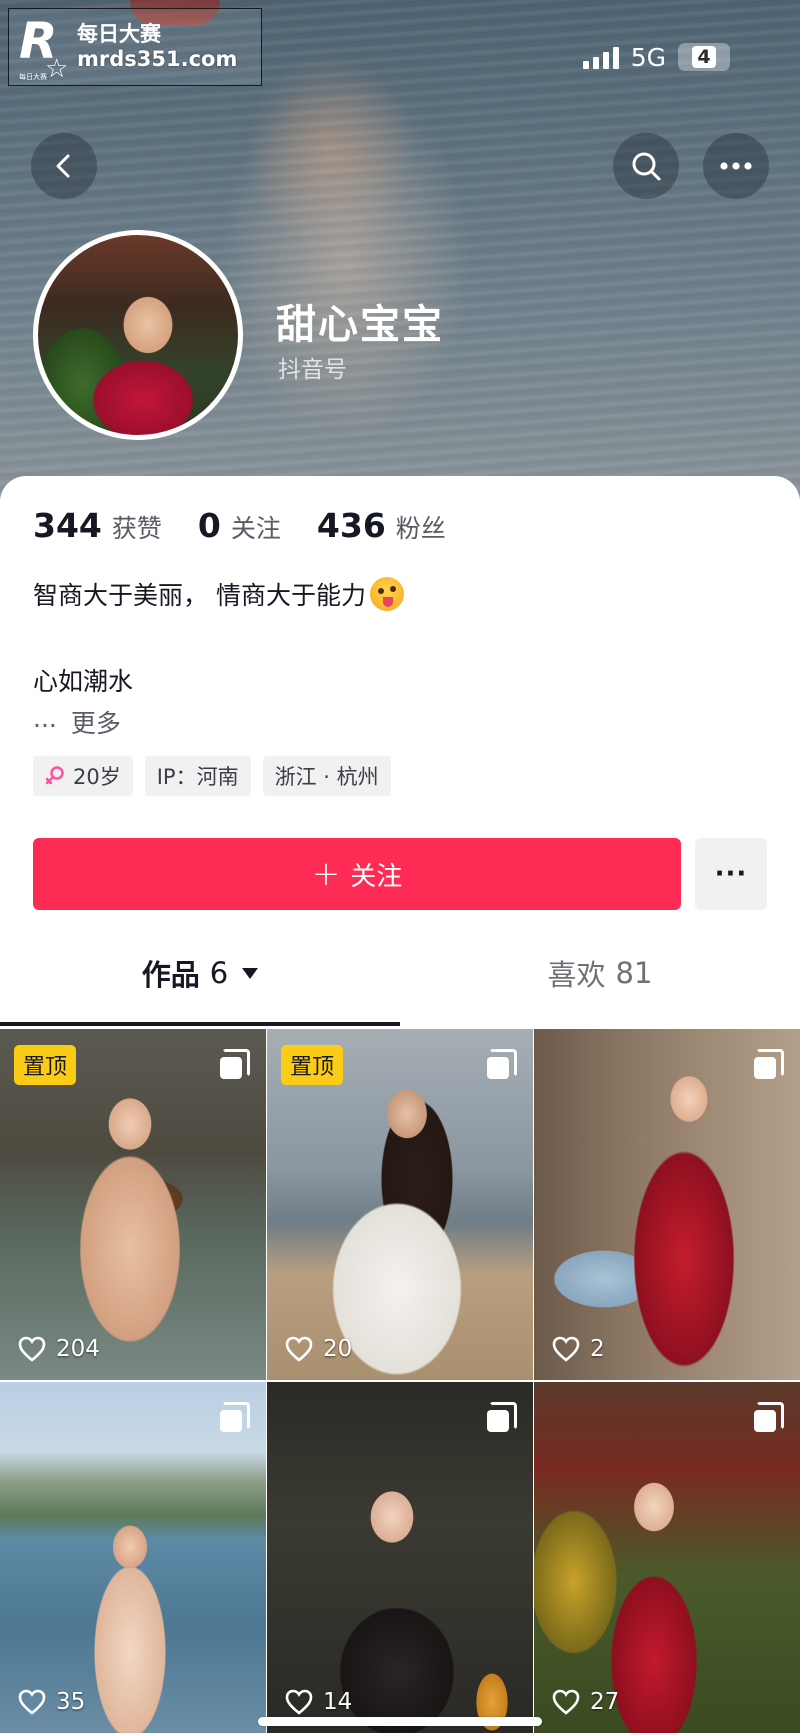 This screenshot has height=1736, width=800. I want to click on battery-level: 4, so click(704, 57).